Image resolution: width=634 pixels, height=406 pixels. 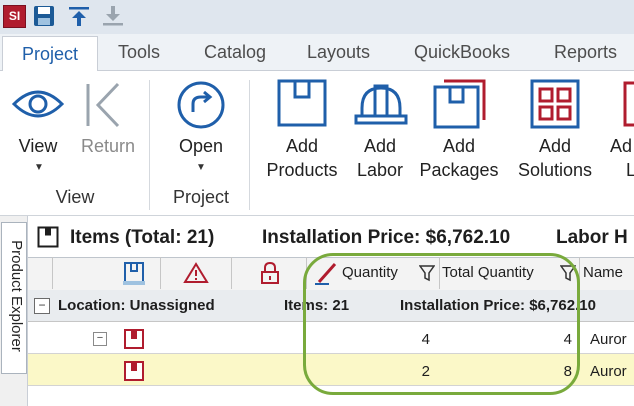 What do you see at coordinates (201, 105) in the screenshot?
I see `redo-icon` at bounding box center [201, 105].